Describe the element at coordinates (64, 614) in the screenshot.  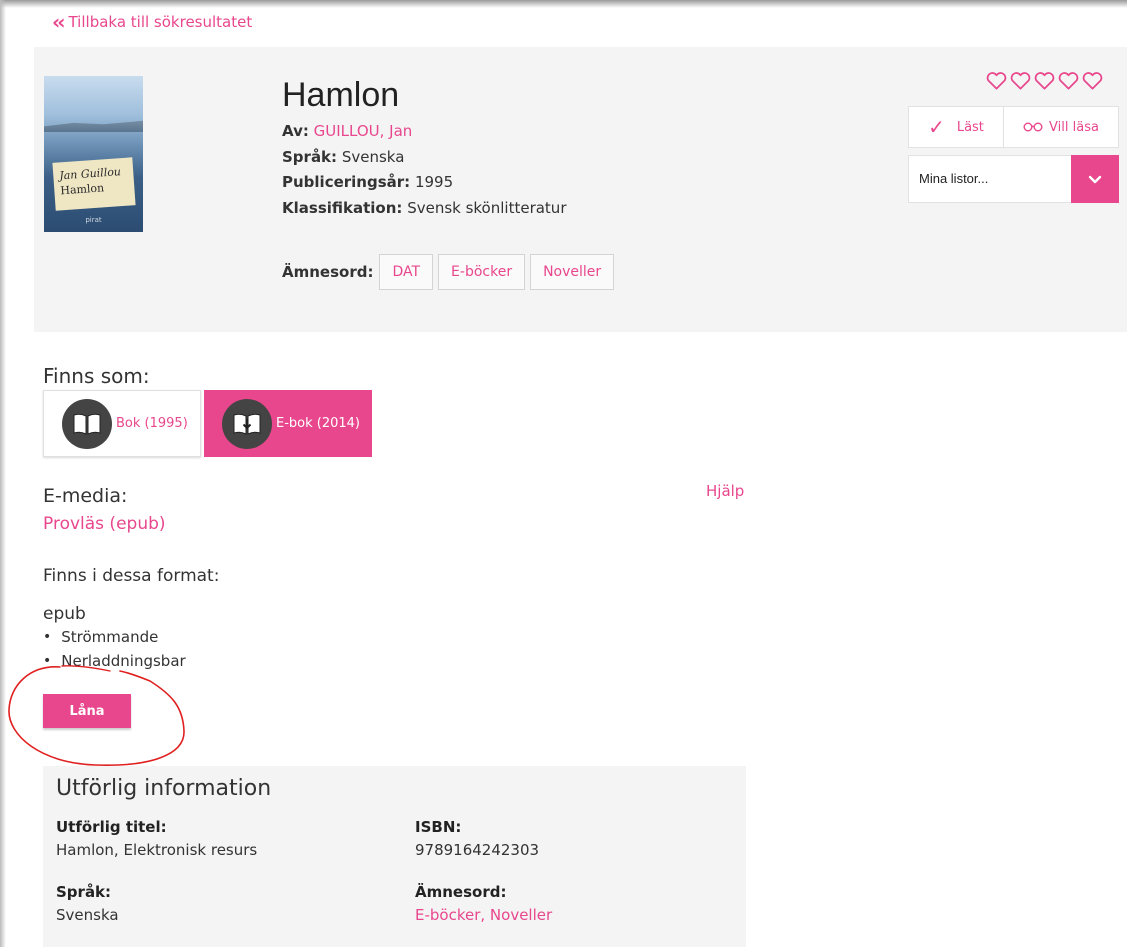
I see `format-name: epub` at that location.